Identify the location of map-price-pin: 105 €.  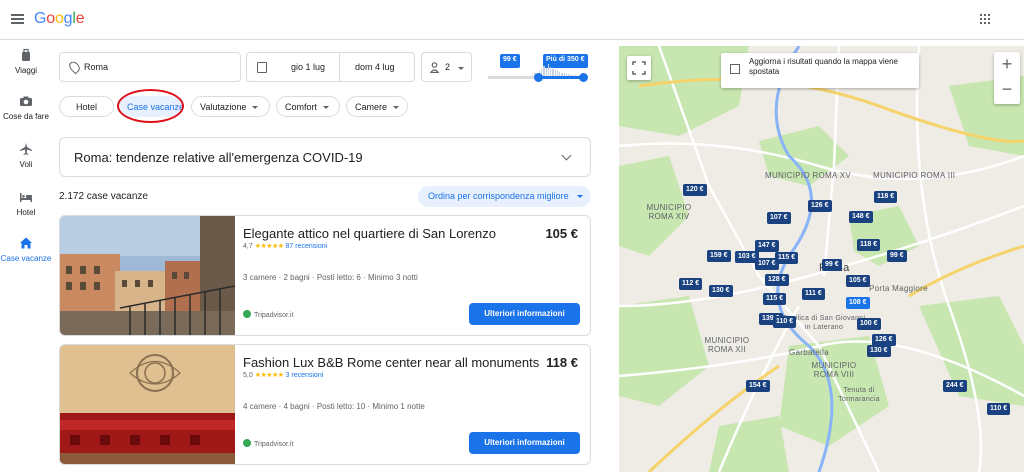
(858, 281).